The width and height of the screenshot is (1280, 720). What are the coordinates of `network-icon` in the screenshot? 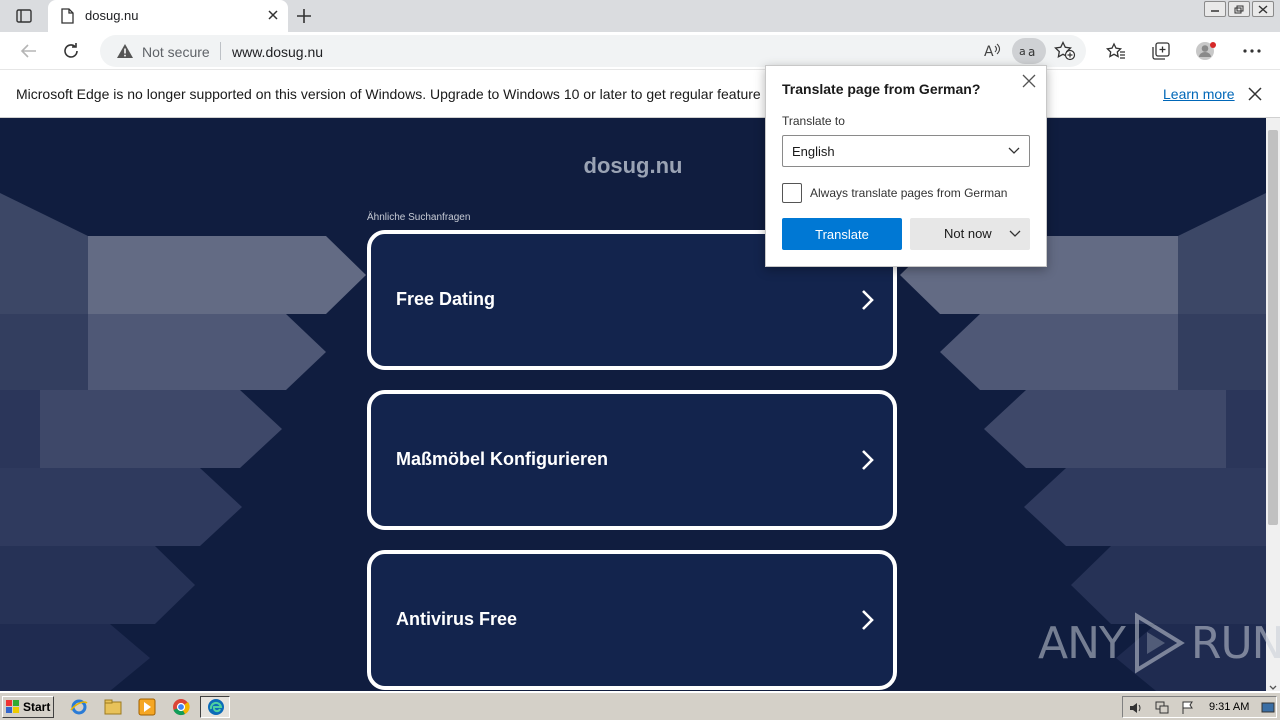 It's located at (1162, 708).